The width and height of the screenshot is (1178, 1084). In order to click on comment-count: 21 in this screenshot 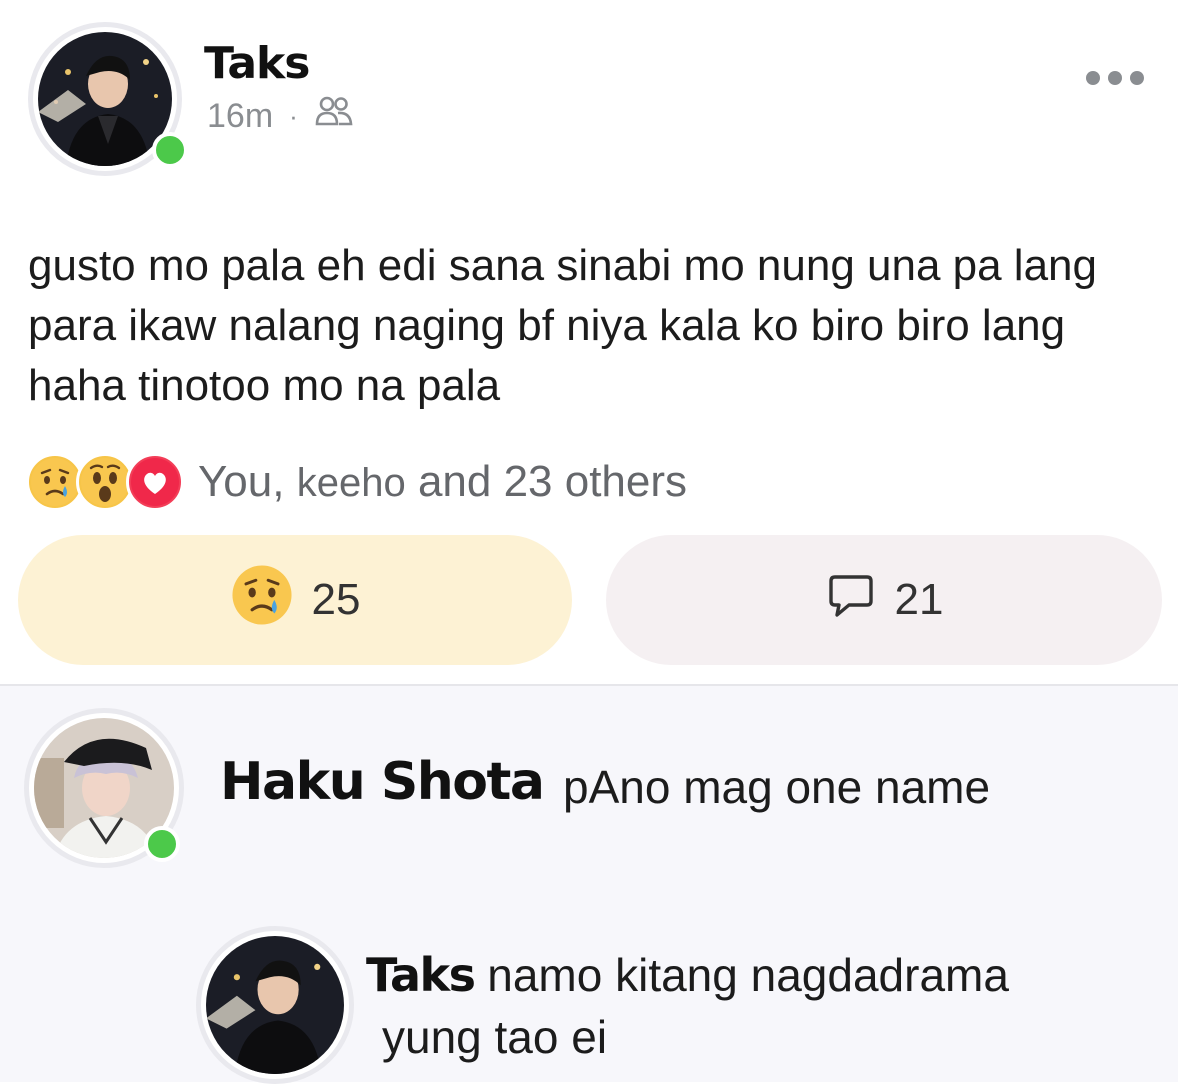, I will do `click(919, 599)`.